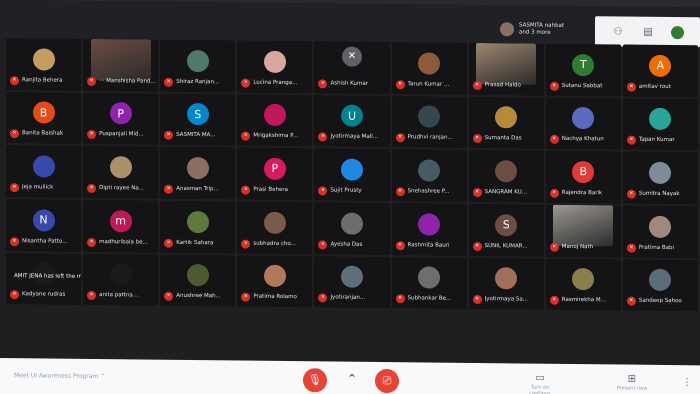 Image resolution: width=700 pixels, height=394 pixels. What do you see at coordinates (274, 168) in the screenshot?
I see `avatar: P` at bounding box center [274, 168].